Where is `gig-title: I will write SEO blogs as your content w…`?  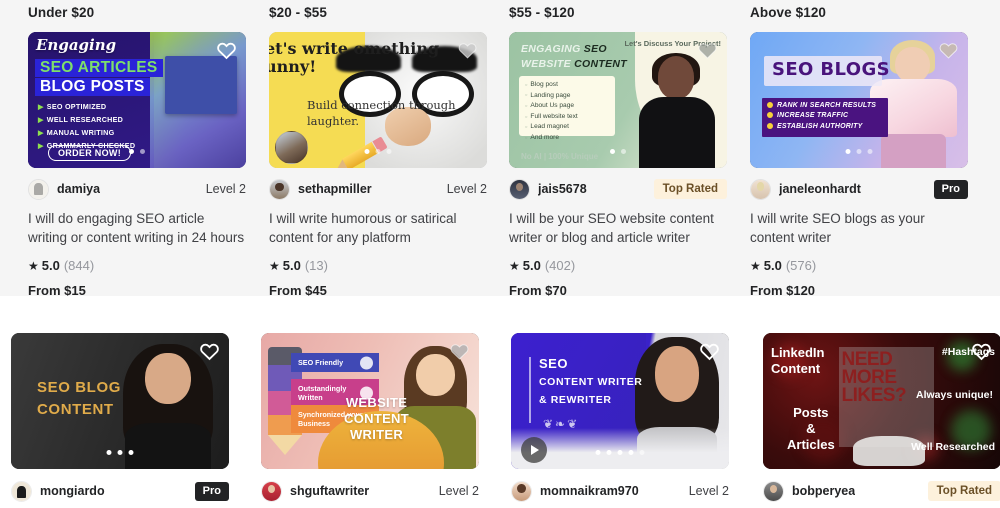 gig-title: I will write SEO blogs as your content w… is located at coordinates (859, 228).